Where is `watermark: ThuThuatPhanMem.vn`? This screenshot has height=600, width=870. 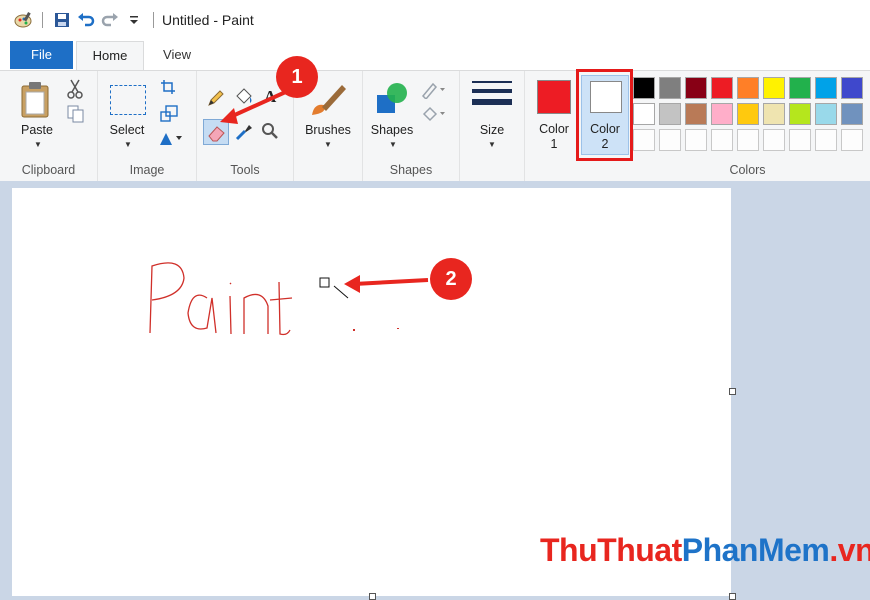
watermark: ThuThuatPhanMem.vn is located at coordinates (705, 550).